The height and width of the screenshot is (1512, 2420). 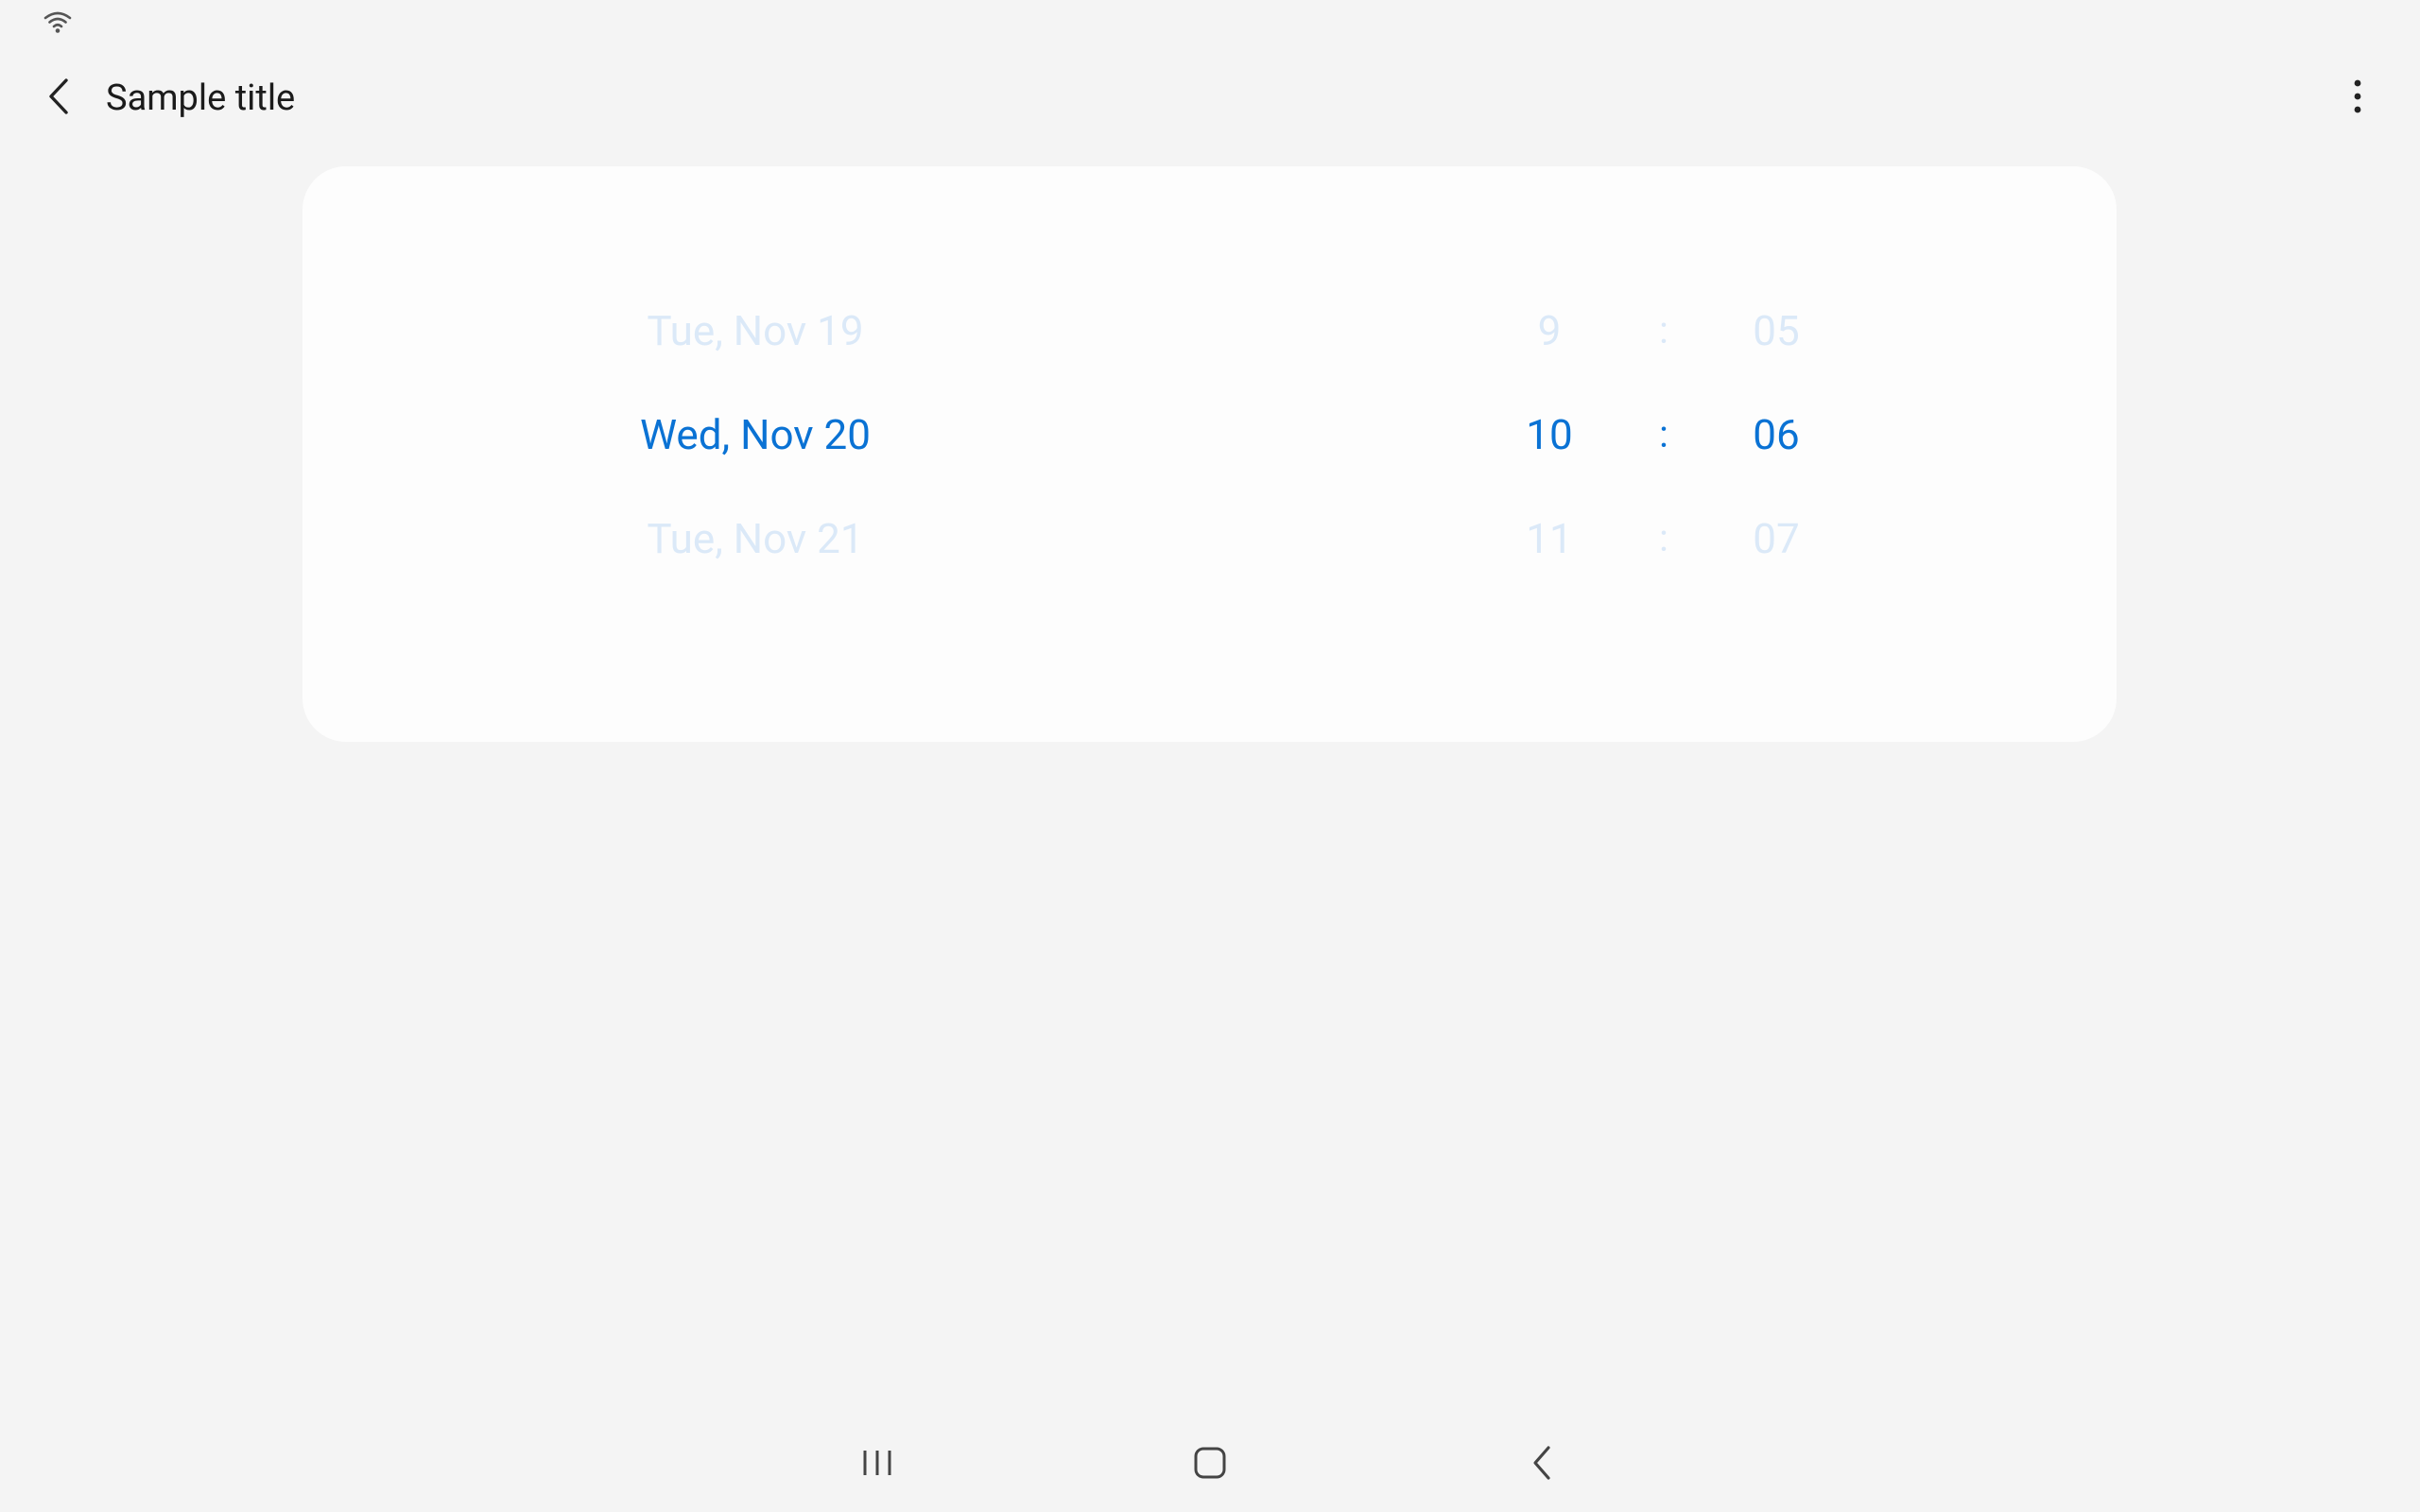 What do you see at coordinates (1776, 434) in the screenshot?
I see `minute-selected: 06` at bounding box center [1776, 434].